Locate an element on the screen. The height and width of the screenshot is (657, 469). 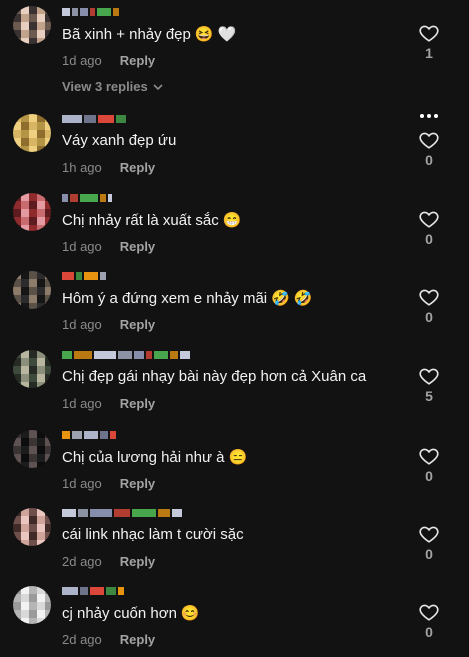
like-count: 5 is located at coordinates (429, 396).